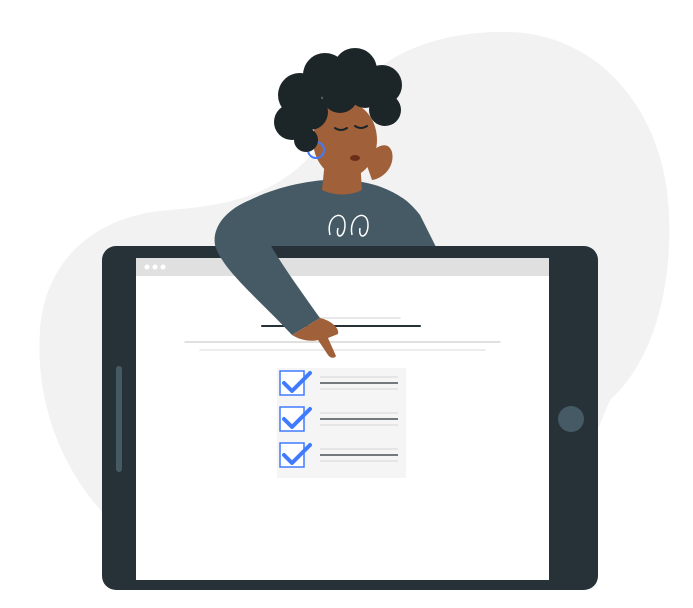 The height and width of the screenshot is (608, 693). Describe the element at coordinates (119, 419) in the screenshot. I see `tablet-side-button` at that location.